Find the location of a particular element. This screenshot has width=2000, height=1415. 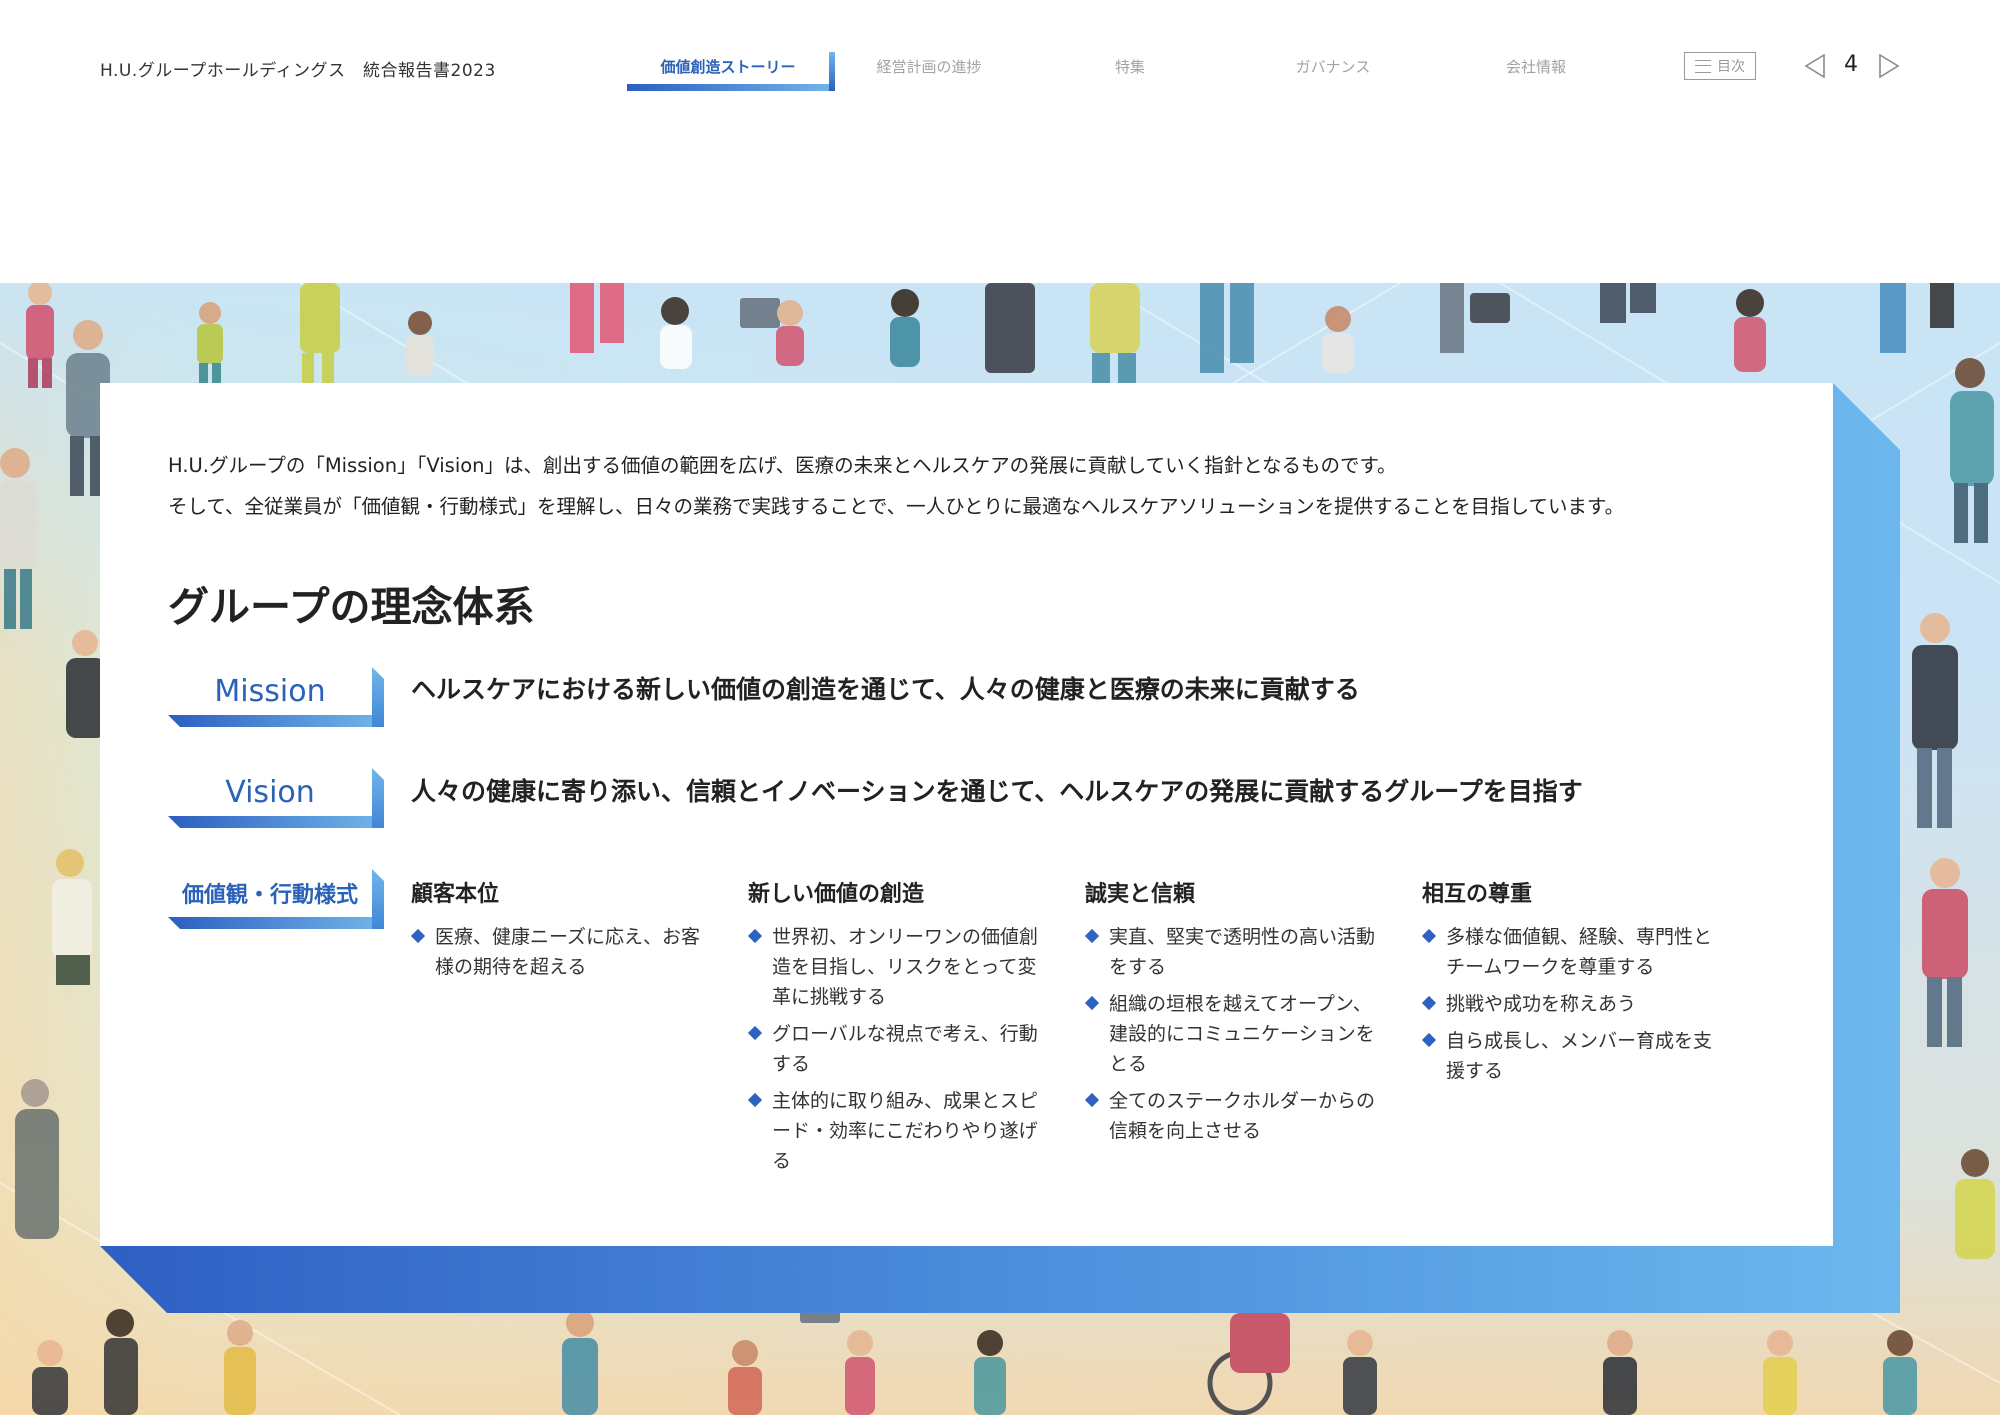

menu-icon is located at coordinates (1703, 66).